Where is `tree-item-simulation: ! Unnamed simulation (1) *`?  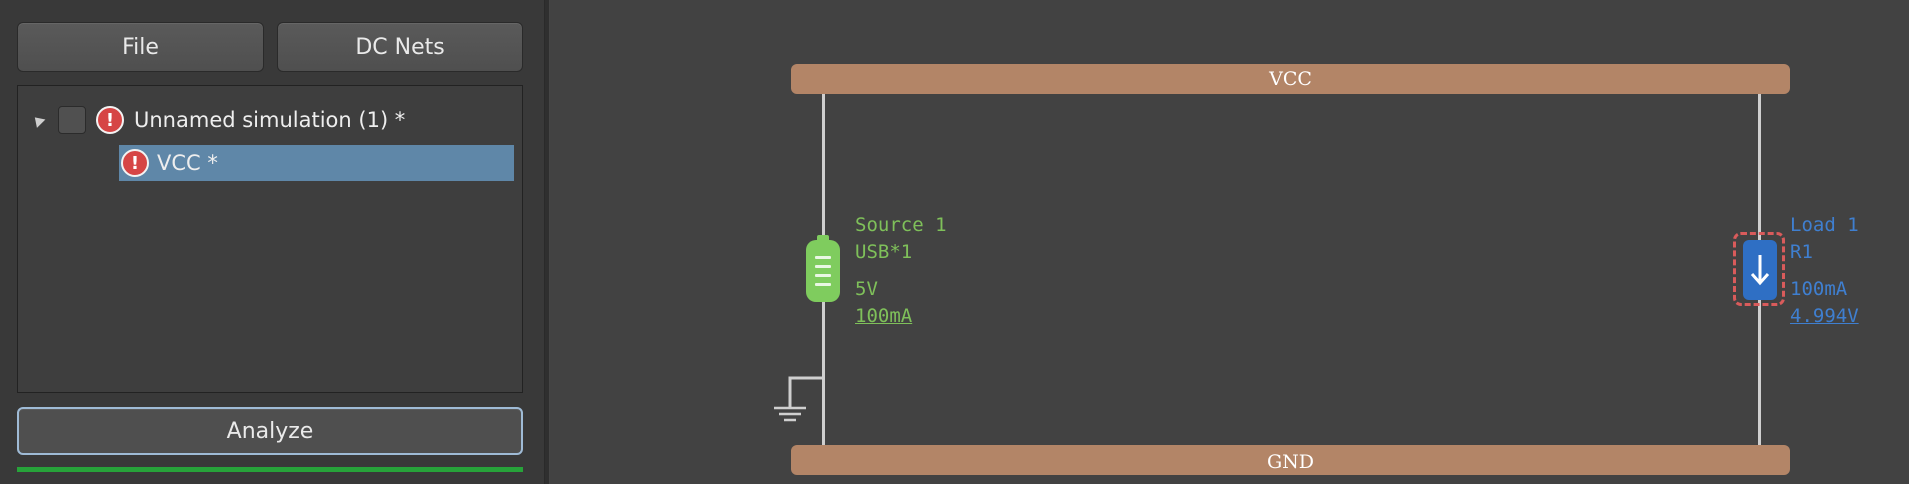 tree-item-simulation: ! Unnamed simulation (1) * is located at coordinates (216, 120).